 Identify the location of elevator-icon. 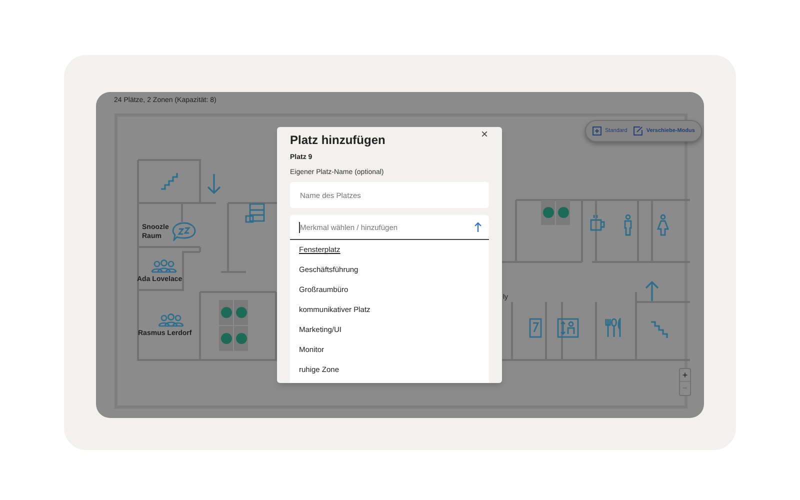
(568, 328).